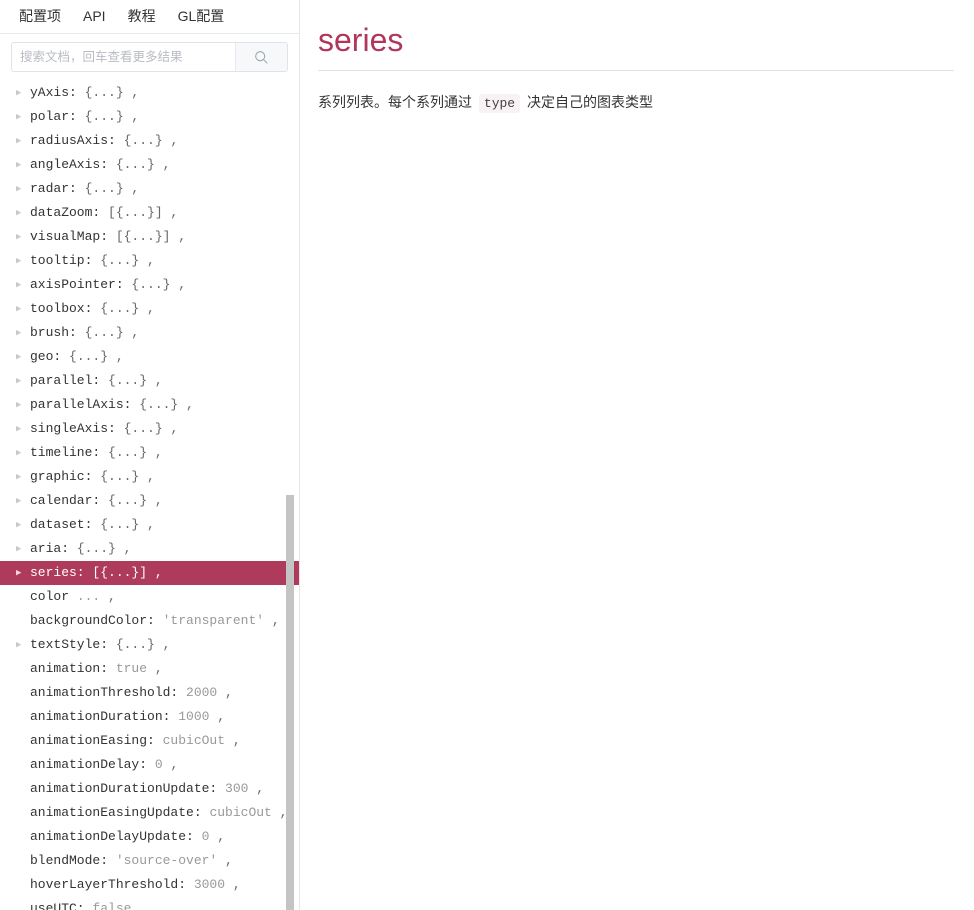 The width and height of the screenshot is (974, 910). What do you see at coordinates (149, 213) in the screenshot?
I see `option-tree-item-dataZoom: ▶ dataZoom: [{...}] ,` at bounding box center [149, 213].